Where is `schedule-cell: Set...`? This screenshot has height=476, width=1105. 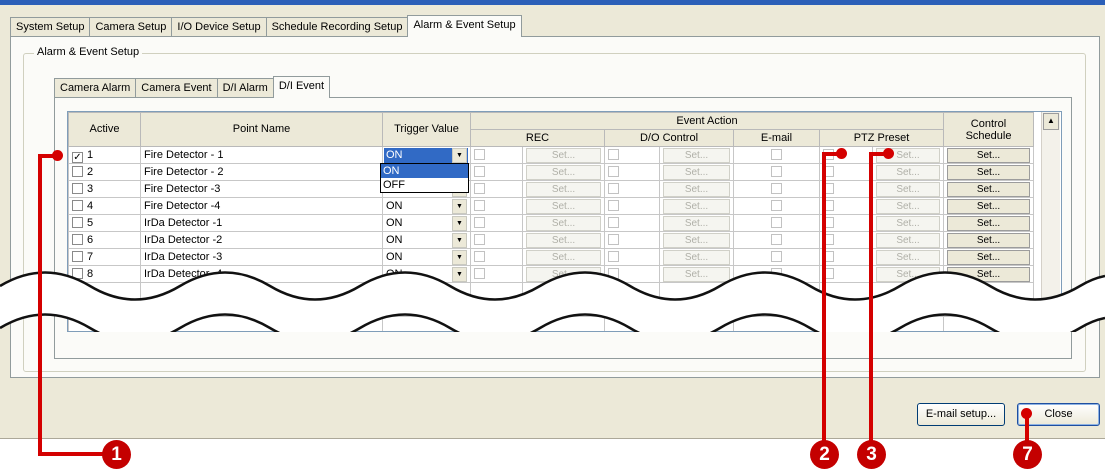
schedule-cell: Set... is located at coordinates (988, 172).